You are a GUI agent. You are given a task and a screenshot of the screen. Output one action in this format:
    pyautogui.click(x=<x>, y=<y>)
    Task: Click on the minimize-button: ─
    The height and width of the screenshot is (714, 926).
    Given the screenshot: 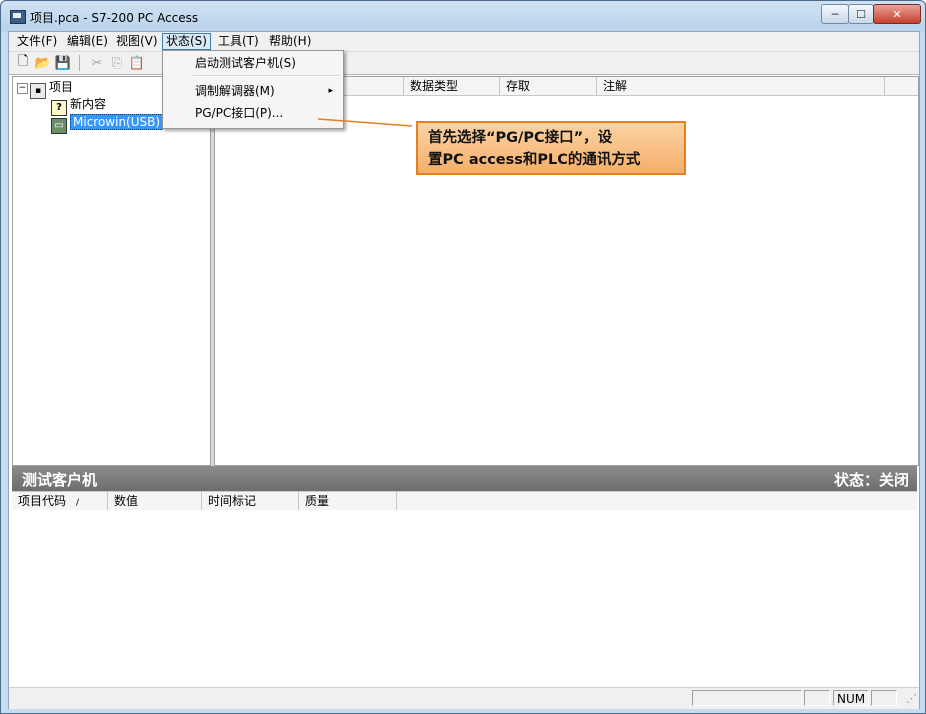 What is the action you would take?
    pyautogui.click(x=835, y=14)
    